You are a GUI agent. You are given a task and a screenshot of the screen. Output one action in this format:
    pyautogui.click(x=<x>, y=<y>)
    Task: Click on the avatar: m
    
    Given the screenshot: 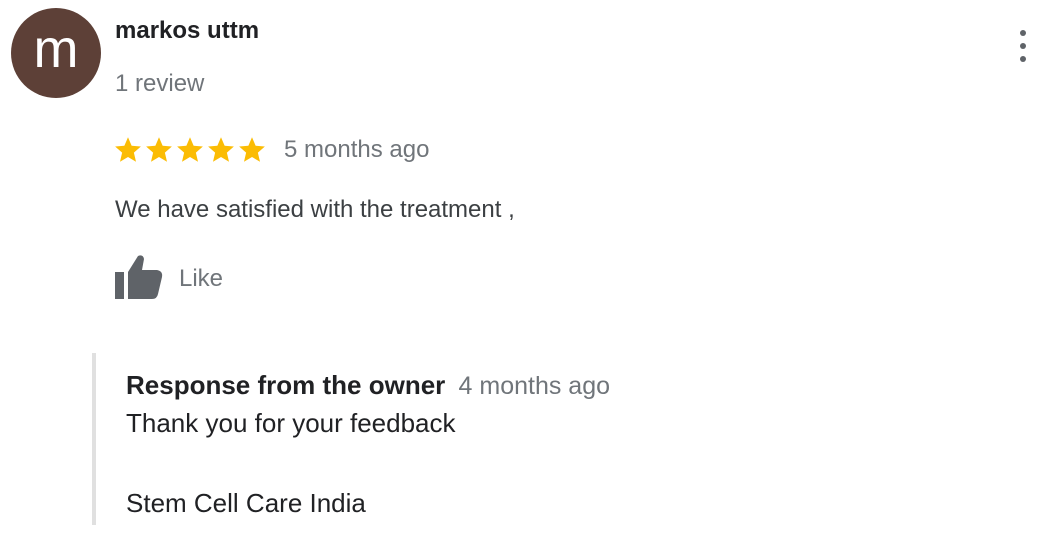 What is the action you would take?
    pyautogui.click(x=56, y=53)
    